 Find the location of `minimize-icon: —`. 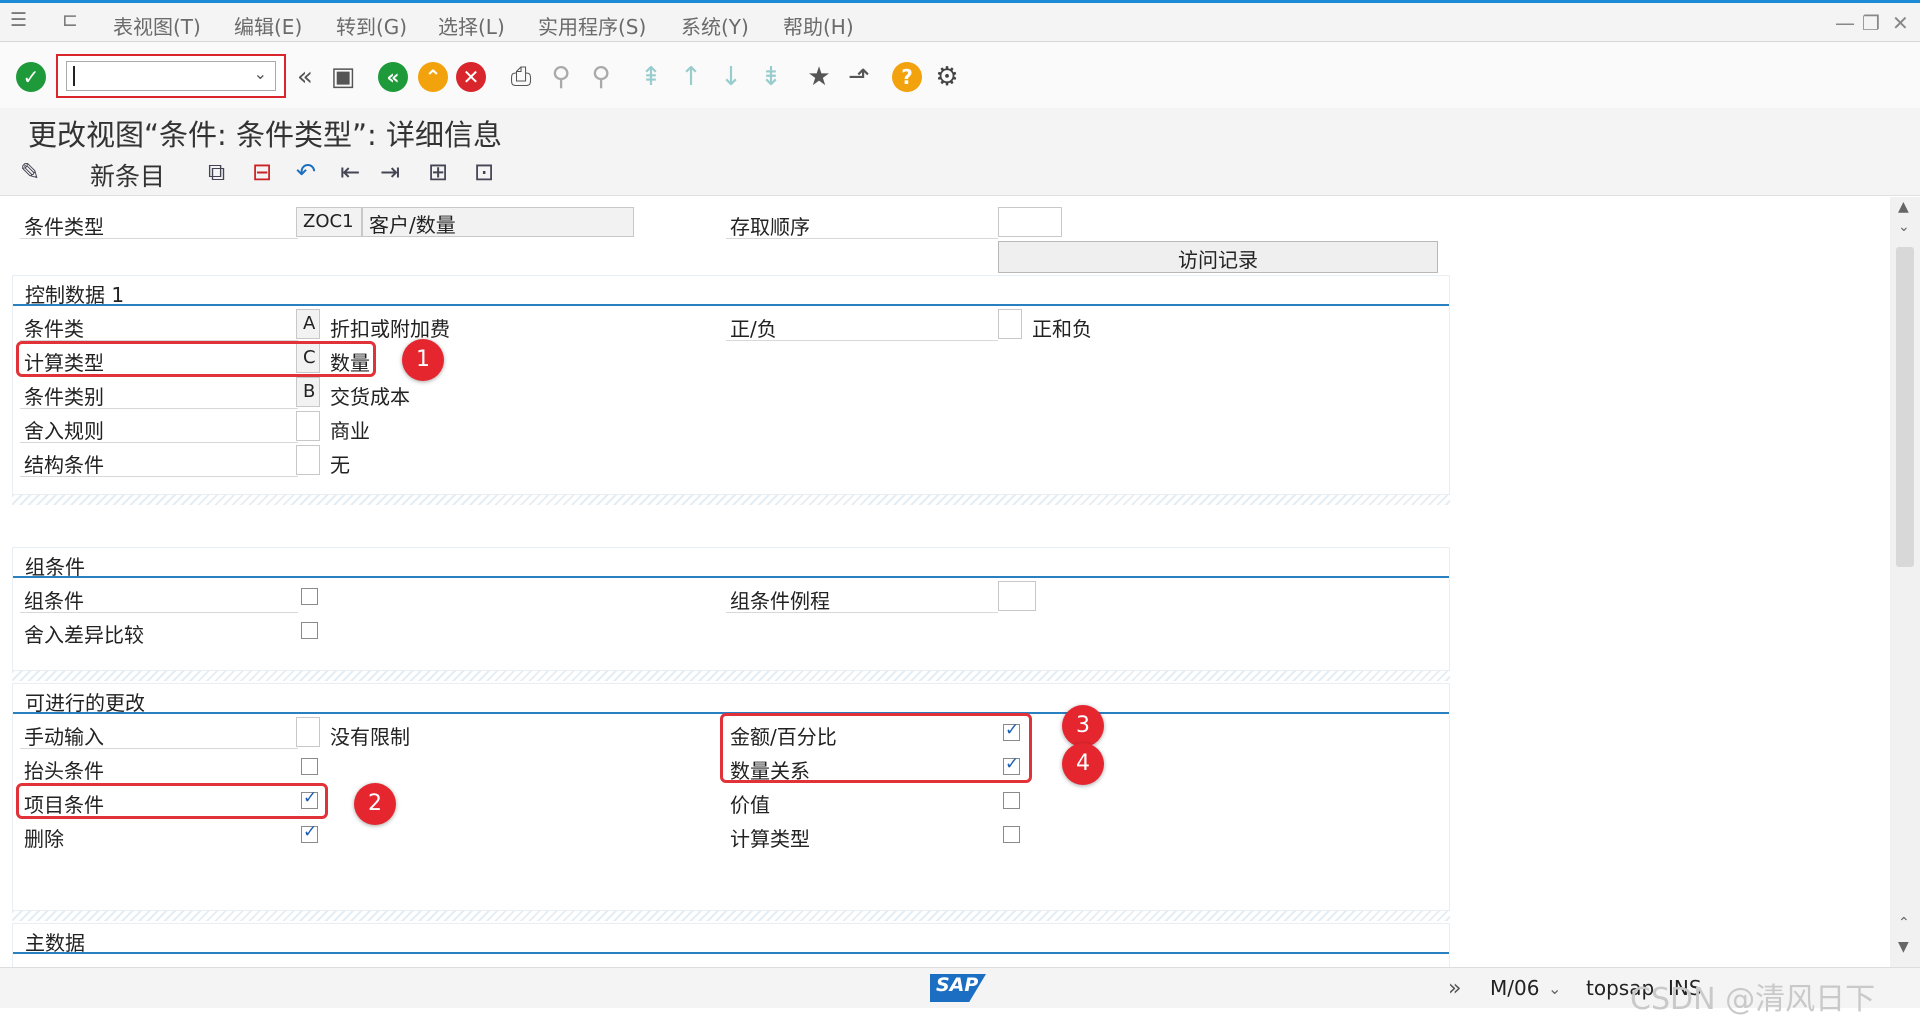

minimize-icon: — is located at coordinates (1845, 23).